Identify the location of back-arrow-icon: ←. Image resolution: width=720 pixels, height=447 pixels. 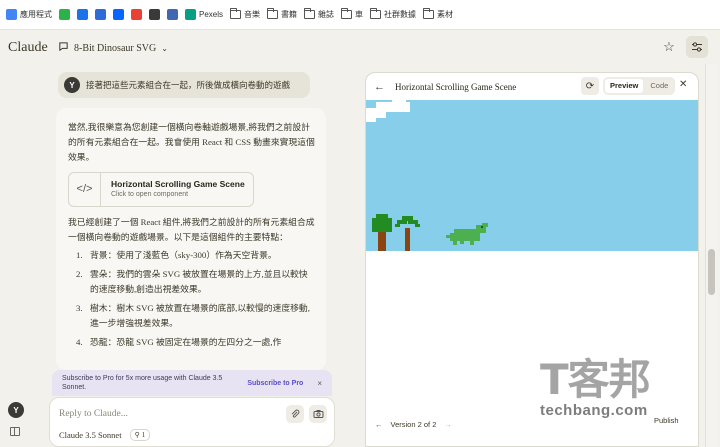
(379, 87).